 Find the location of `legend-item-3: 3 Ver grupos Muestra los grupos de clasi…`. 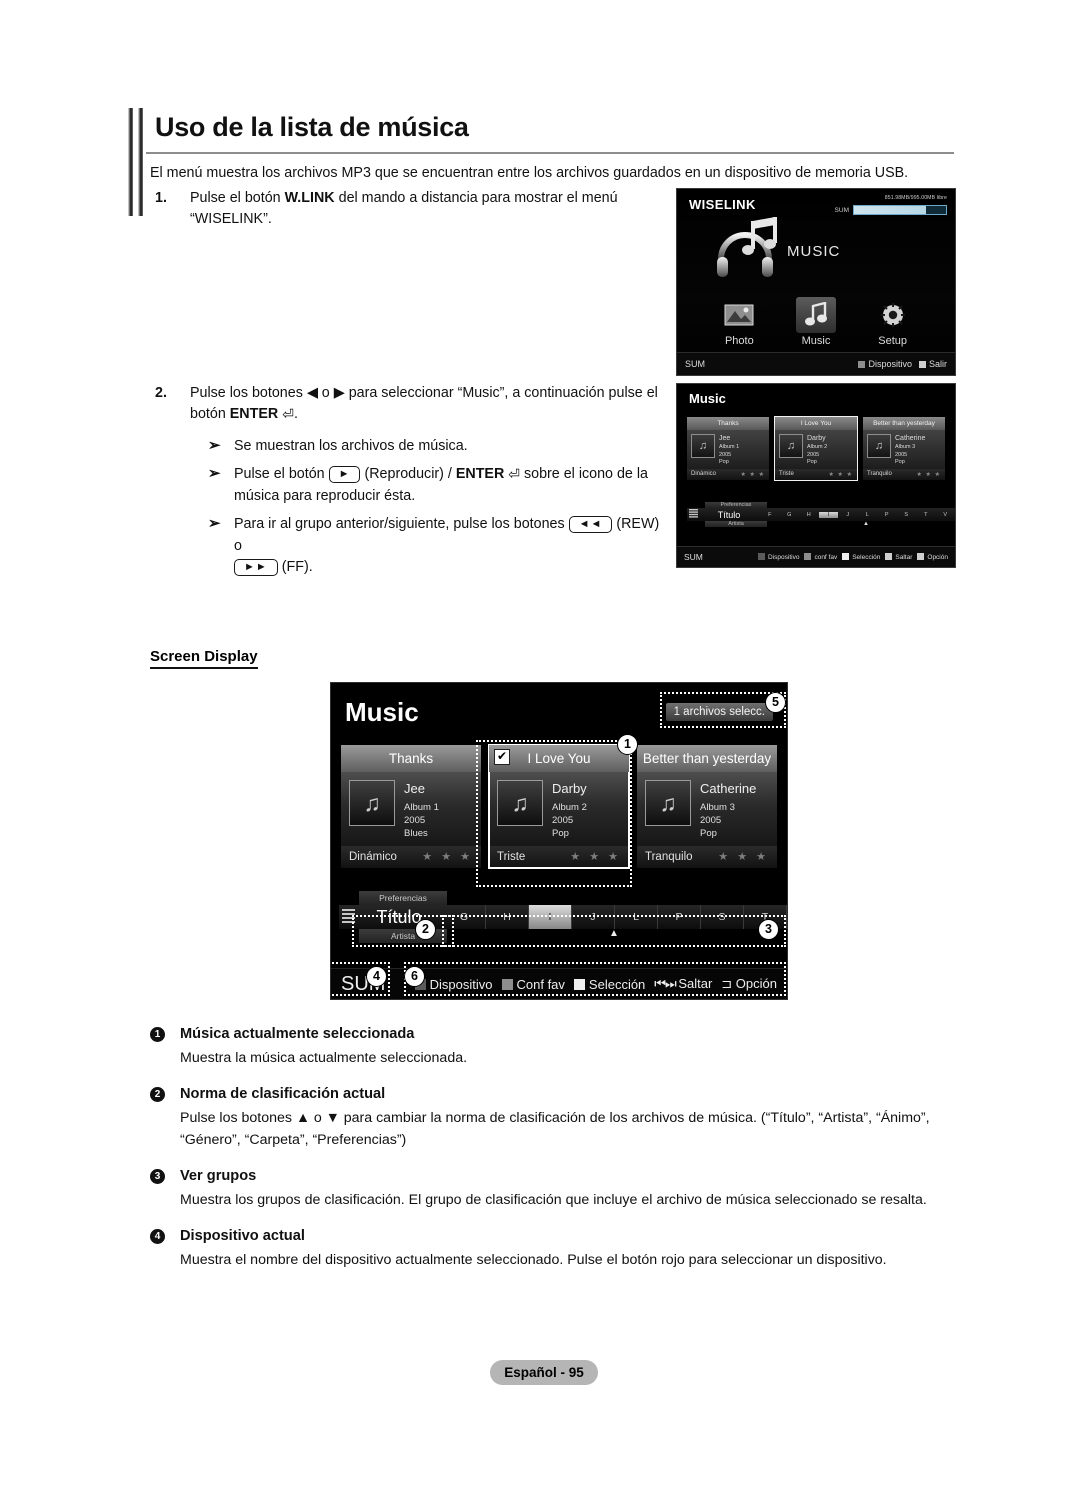

legend-item-3: 3 Ver grupos Muestra los grupos de clasi… is located at coordinates (557, 1189).